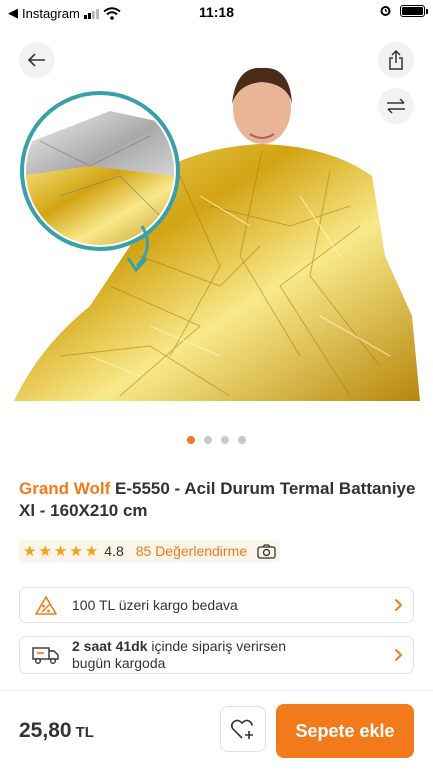 This screenshot has width=433, height=770. I want to click on product-price: 25,80 TL, so click(56, 731).